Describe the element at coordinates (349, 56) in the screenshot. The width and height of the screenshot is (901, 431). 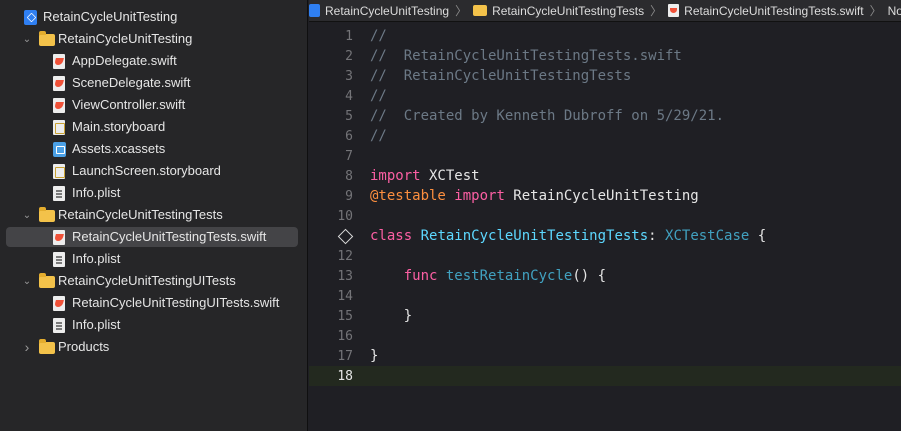
I see `line-number: 2` at that location.